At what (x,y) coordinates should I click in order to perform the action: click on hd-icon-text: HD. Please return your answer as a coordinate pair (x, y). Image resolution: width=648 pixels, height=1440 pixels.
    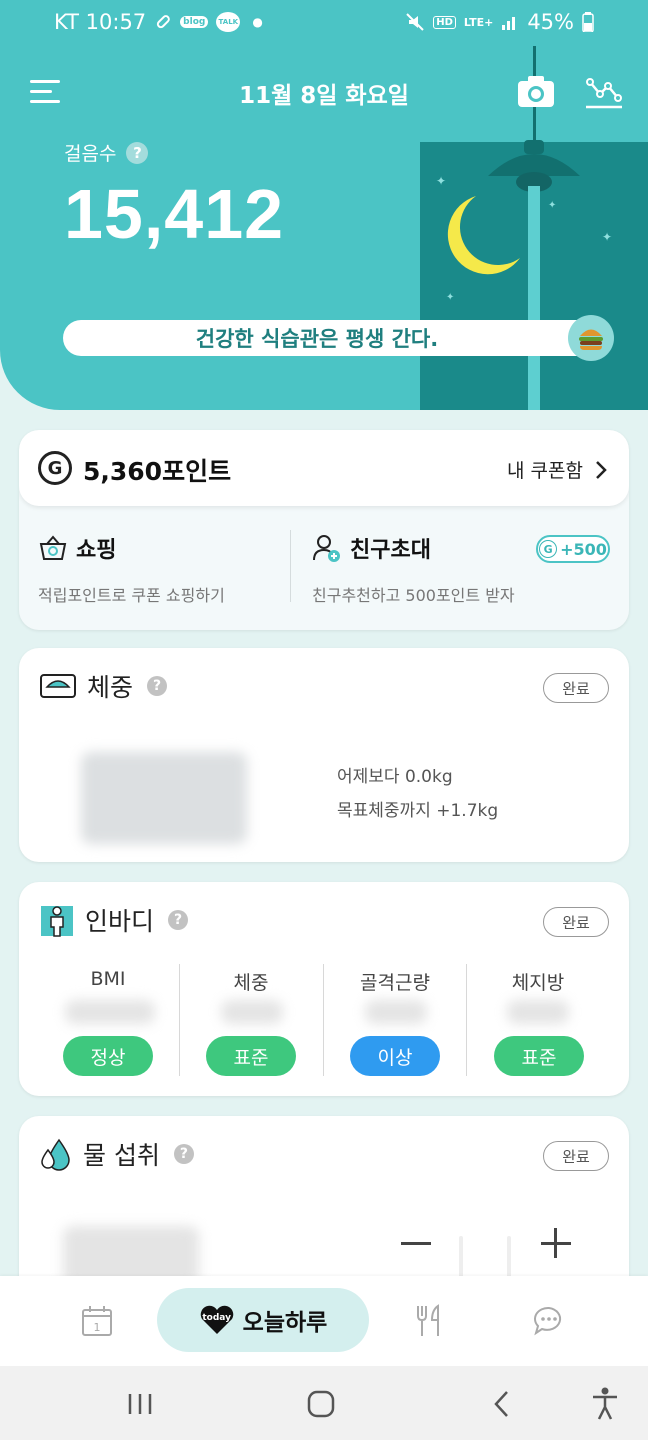
    Looking at the image, I should click on (444, 22).